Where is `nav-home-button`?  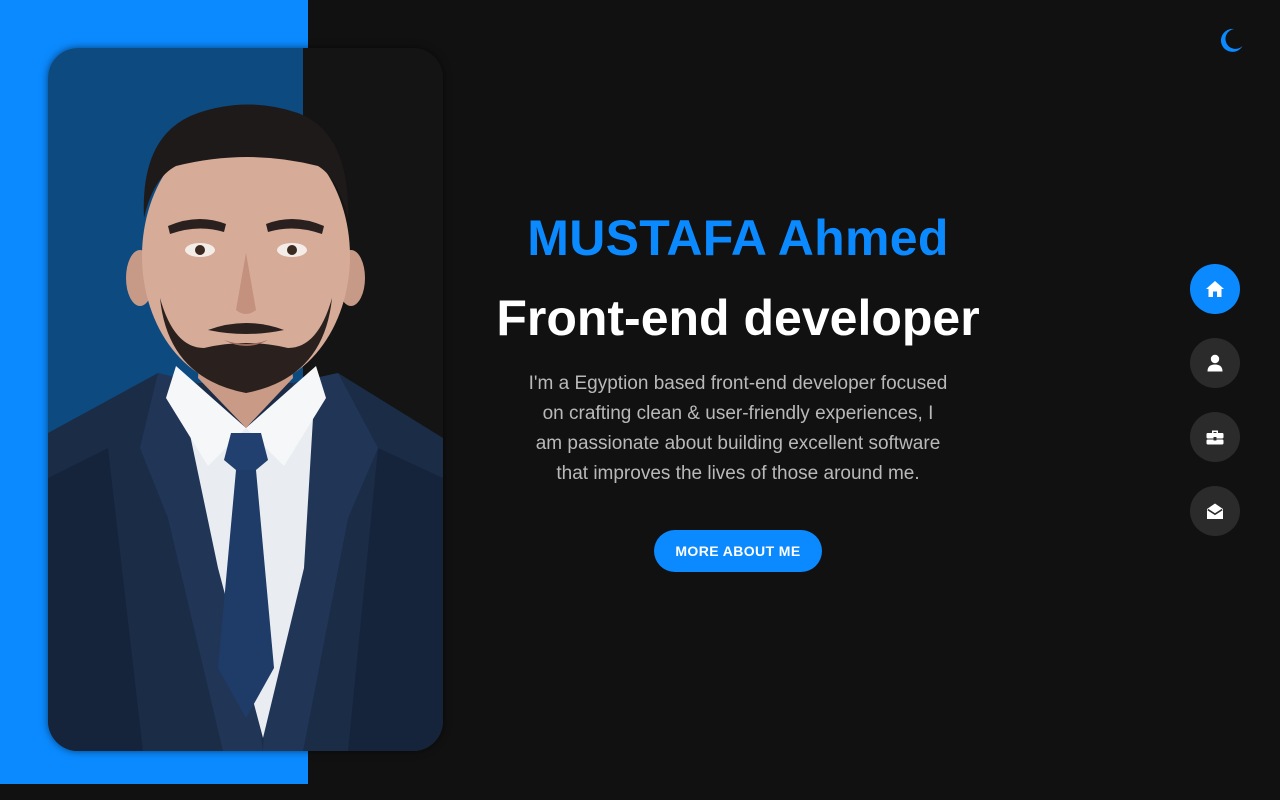
nav-home-button is located at coordinates (1215, 289).